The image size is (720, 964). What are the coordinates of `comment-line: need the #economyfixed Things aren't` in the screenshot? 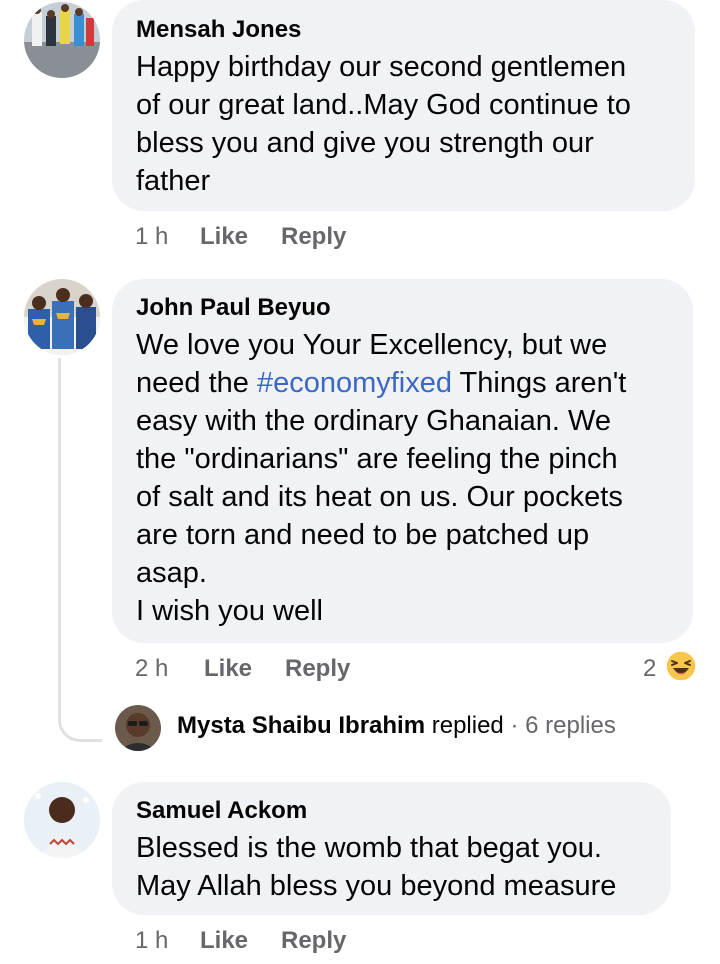 It's located at (381, 383).